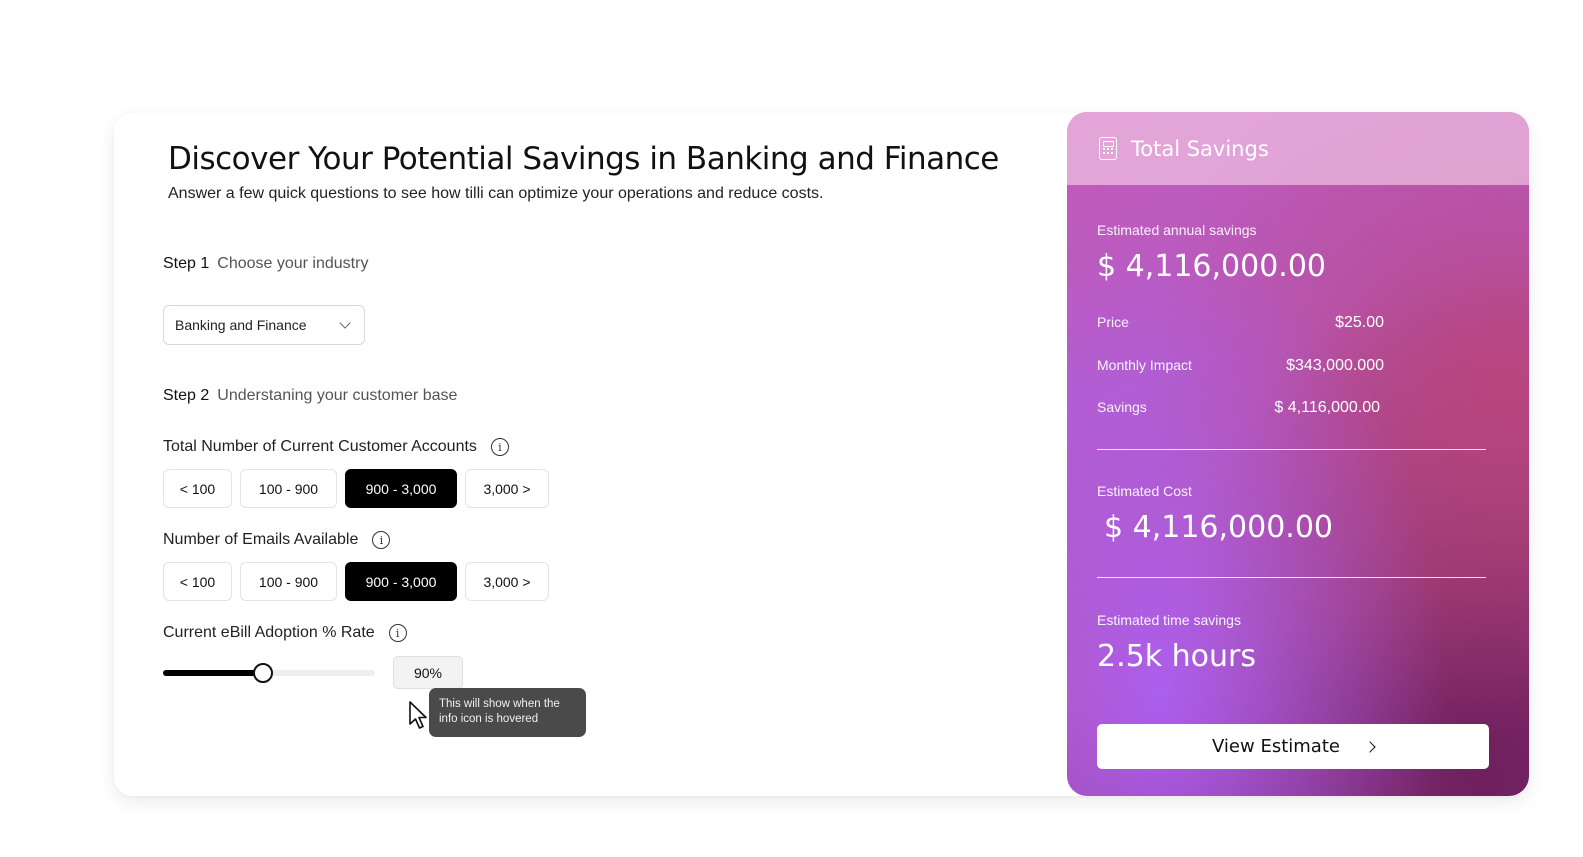 Image resolution: width=1583 pixels, height=857 pixels. I want to click on price-label: Price, so click(1113, 322).